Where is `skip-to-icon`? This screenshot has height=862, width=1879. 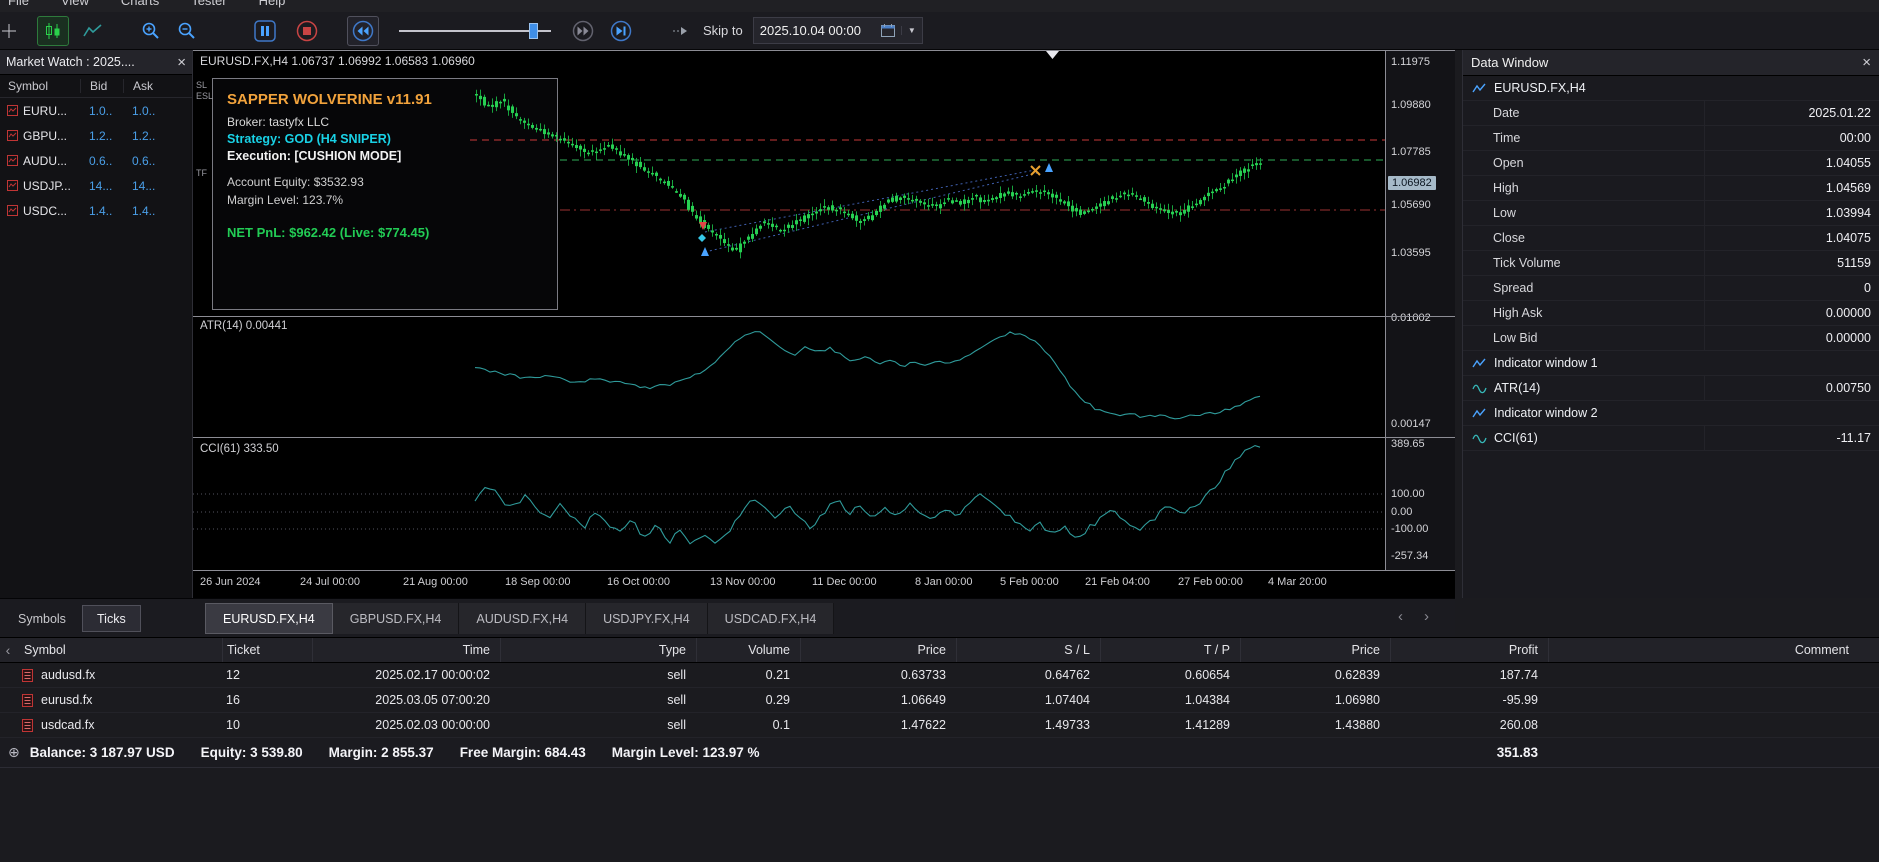
skip-to-icon is located at coordinates (680, 30).